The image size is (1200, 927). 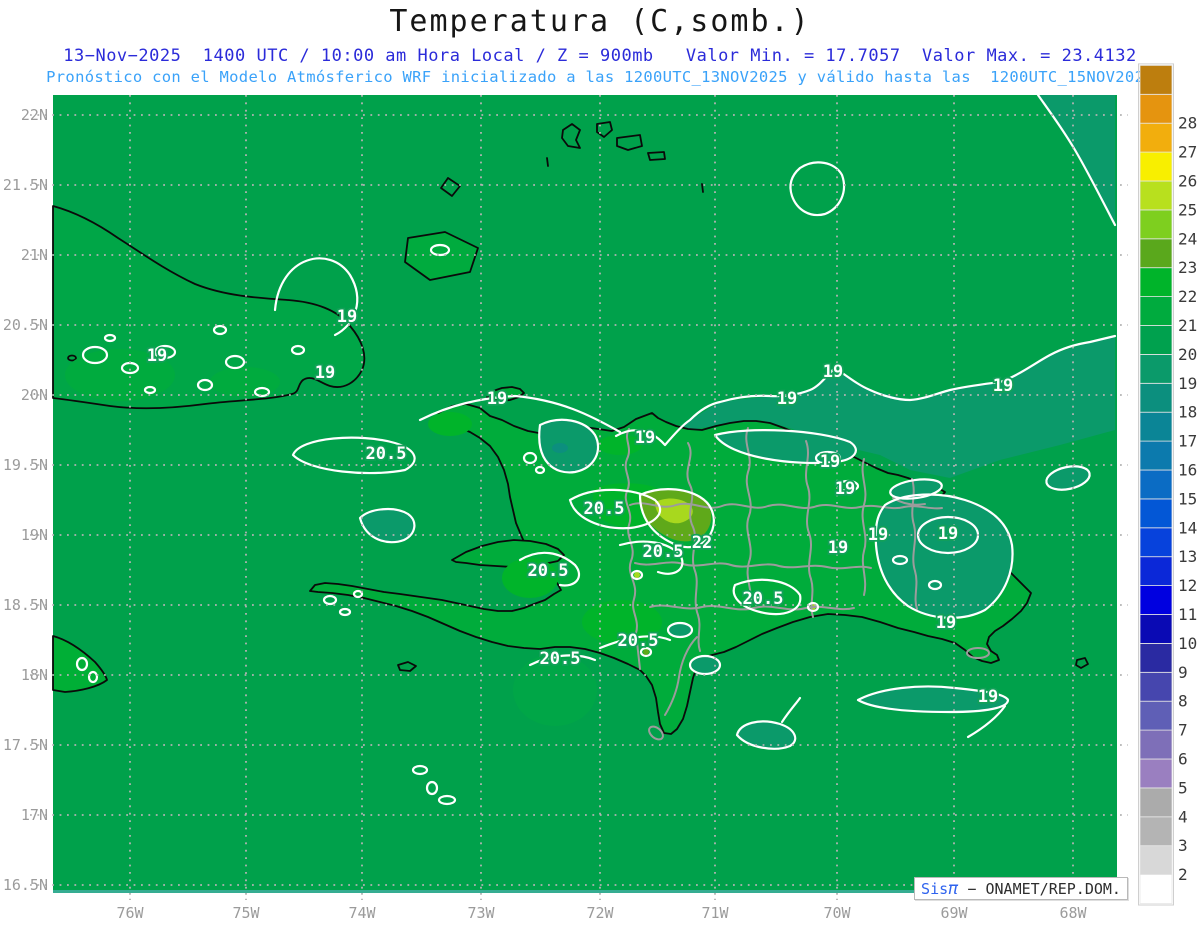 What do you see at coordinates (1183, 874) in the screenshot?
I see `colorbar-tick-label: 2` at bounding box center [1183, 874].